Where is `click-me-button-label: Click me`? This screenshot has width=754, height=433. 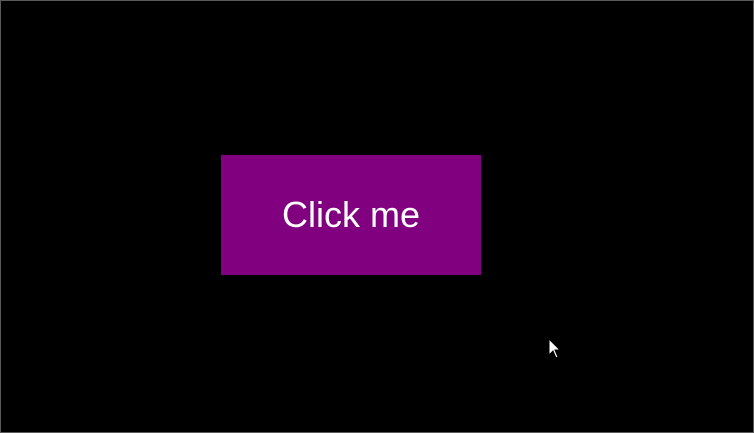 click-me-button-label: Click me is located at coordinates (350, 214).